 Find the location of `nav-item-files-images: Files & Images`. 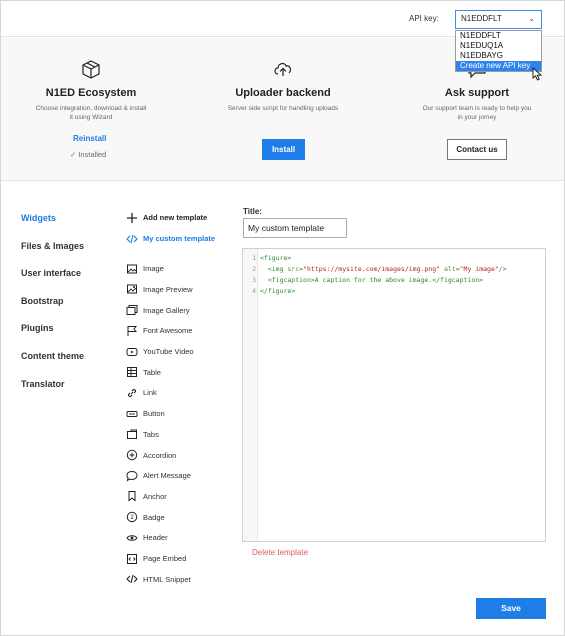

nav-item-files-images: Files & Images is located at coordinates (52, 255).